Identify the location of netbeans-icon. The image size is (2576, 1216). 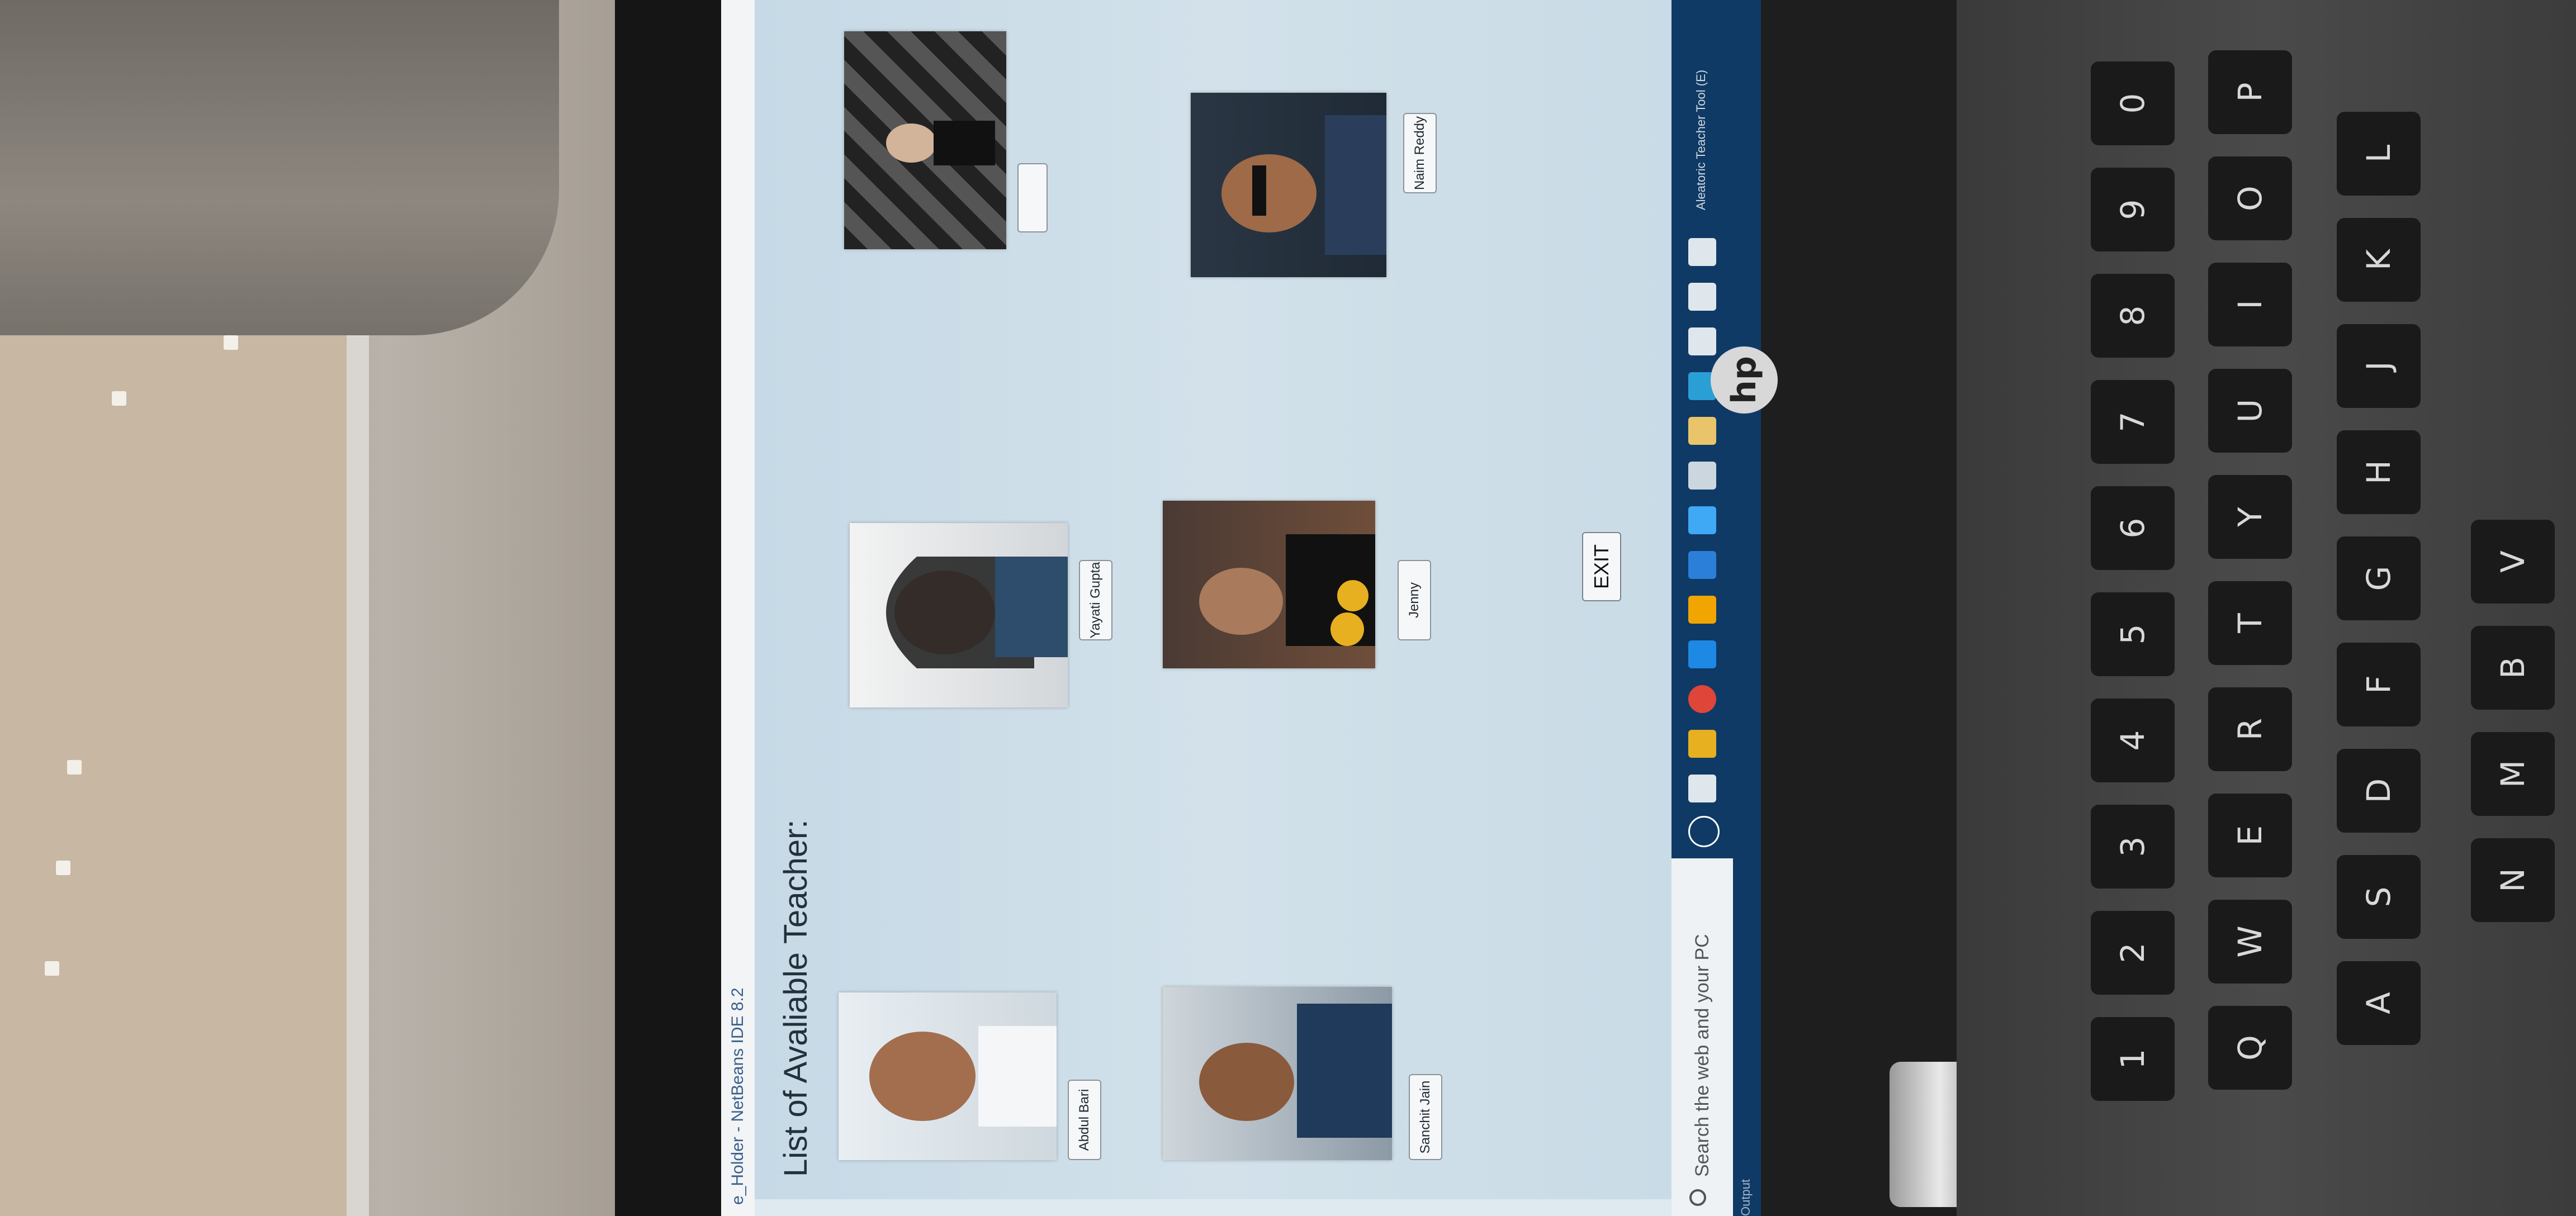
(1702, 431).